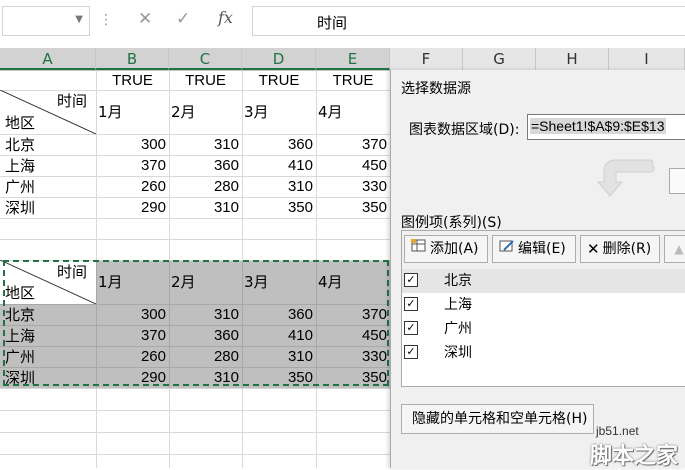 Image resolution: width=685 pixels, height=470 pixels. I want to click on switch-row-column-arrow-icon, so click(625, 178).